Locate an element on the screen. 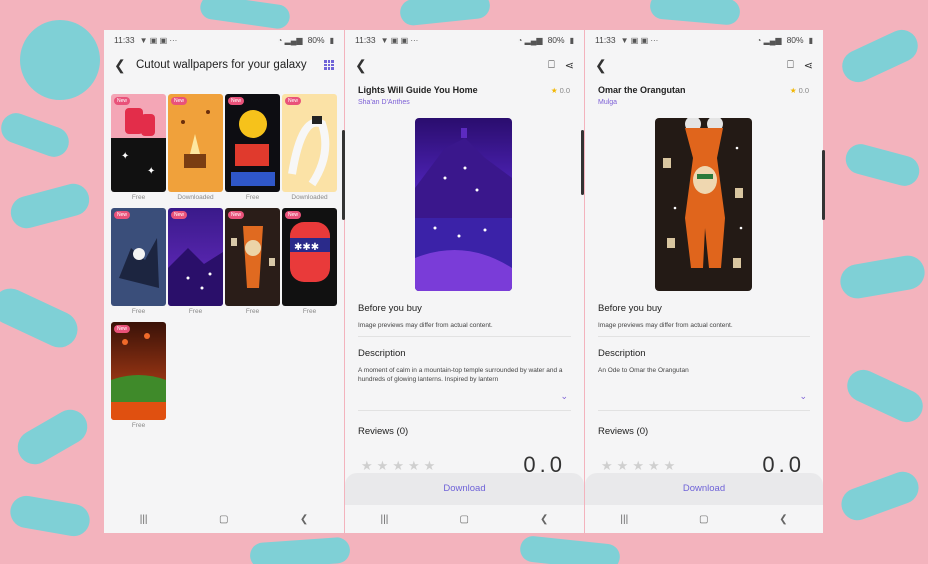 This screenshot has height=564, width=928. wallpaper-tile: ✦ ✦ New is located at coordinates (138, 143).